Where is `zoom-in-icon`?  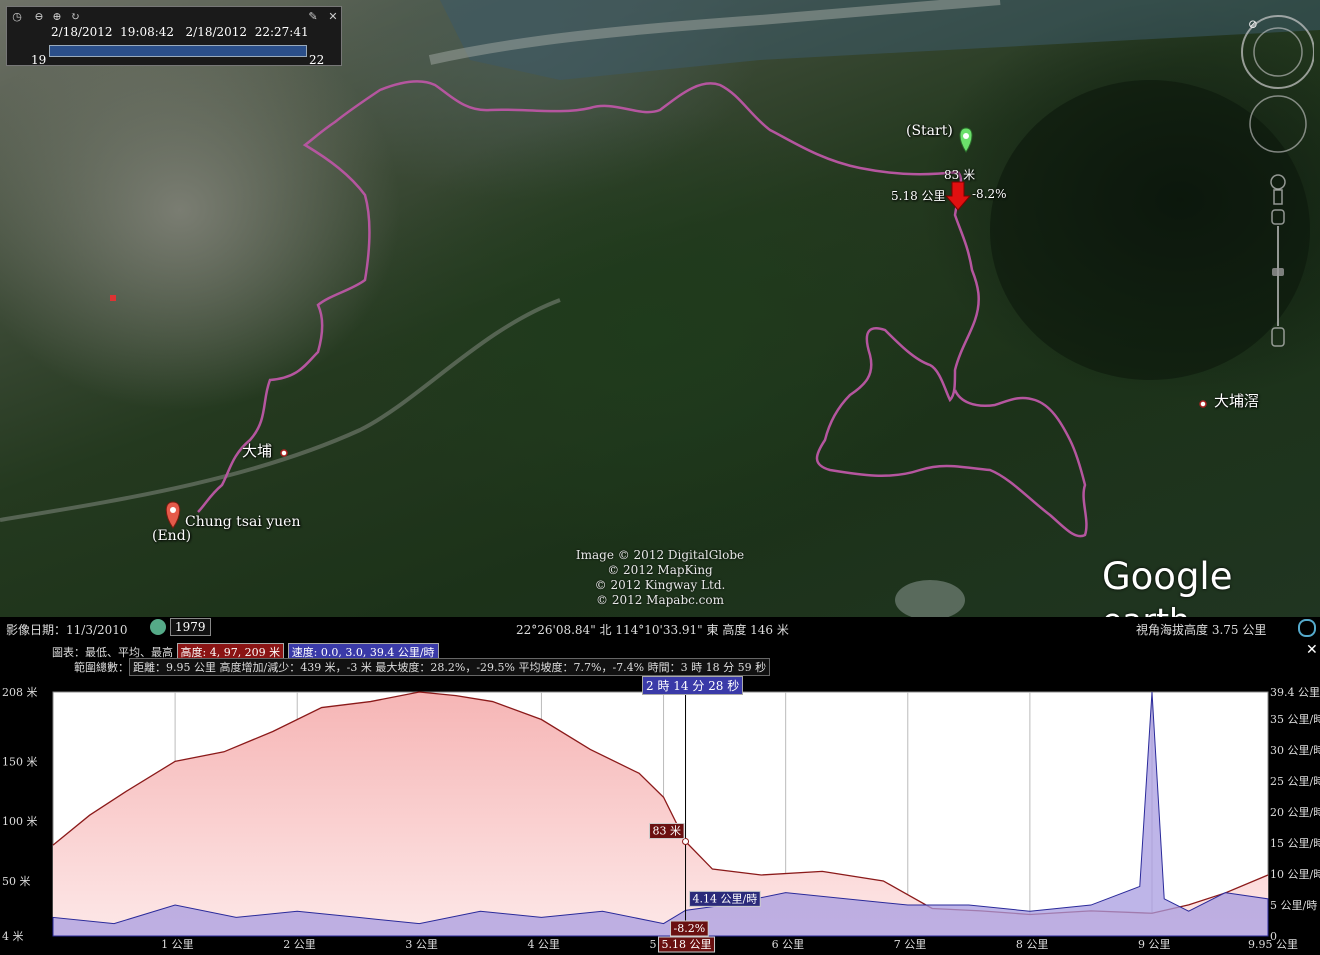 zoom-in-icon is located at coordinates (1278, 217).